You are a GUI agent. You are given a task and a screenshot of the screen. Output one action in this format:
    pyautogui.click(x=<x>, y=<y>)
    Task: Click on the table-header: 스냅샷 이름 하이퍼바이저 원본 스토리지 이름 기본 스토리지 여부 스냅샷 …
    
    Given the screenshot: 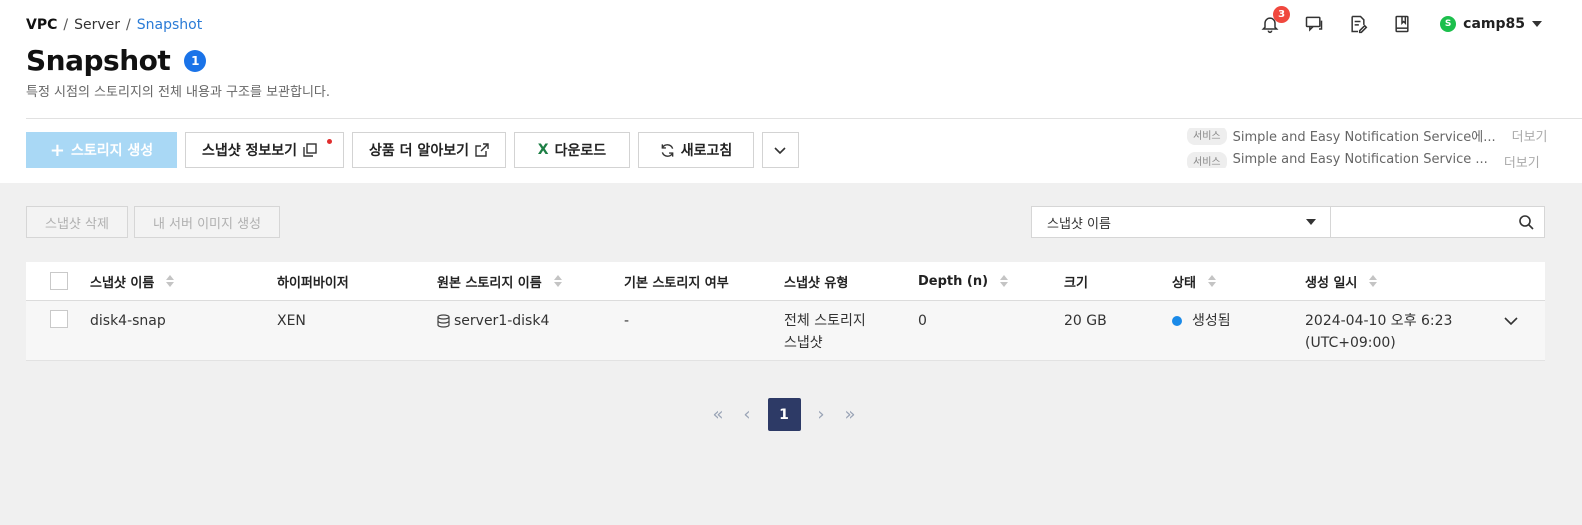 What is the action you would take?
    pyautogui.click(x=785, y=281)
    